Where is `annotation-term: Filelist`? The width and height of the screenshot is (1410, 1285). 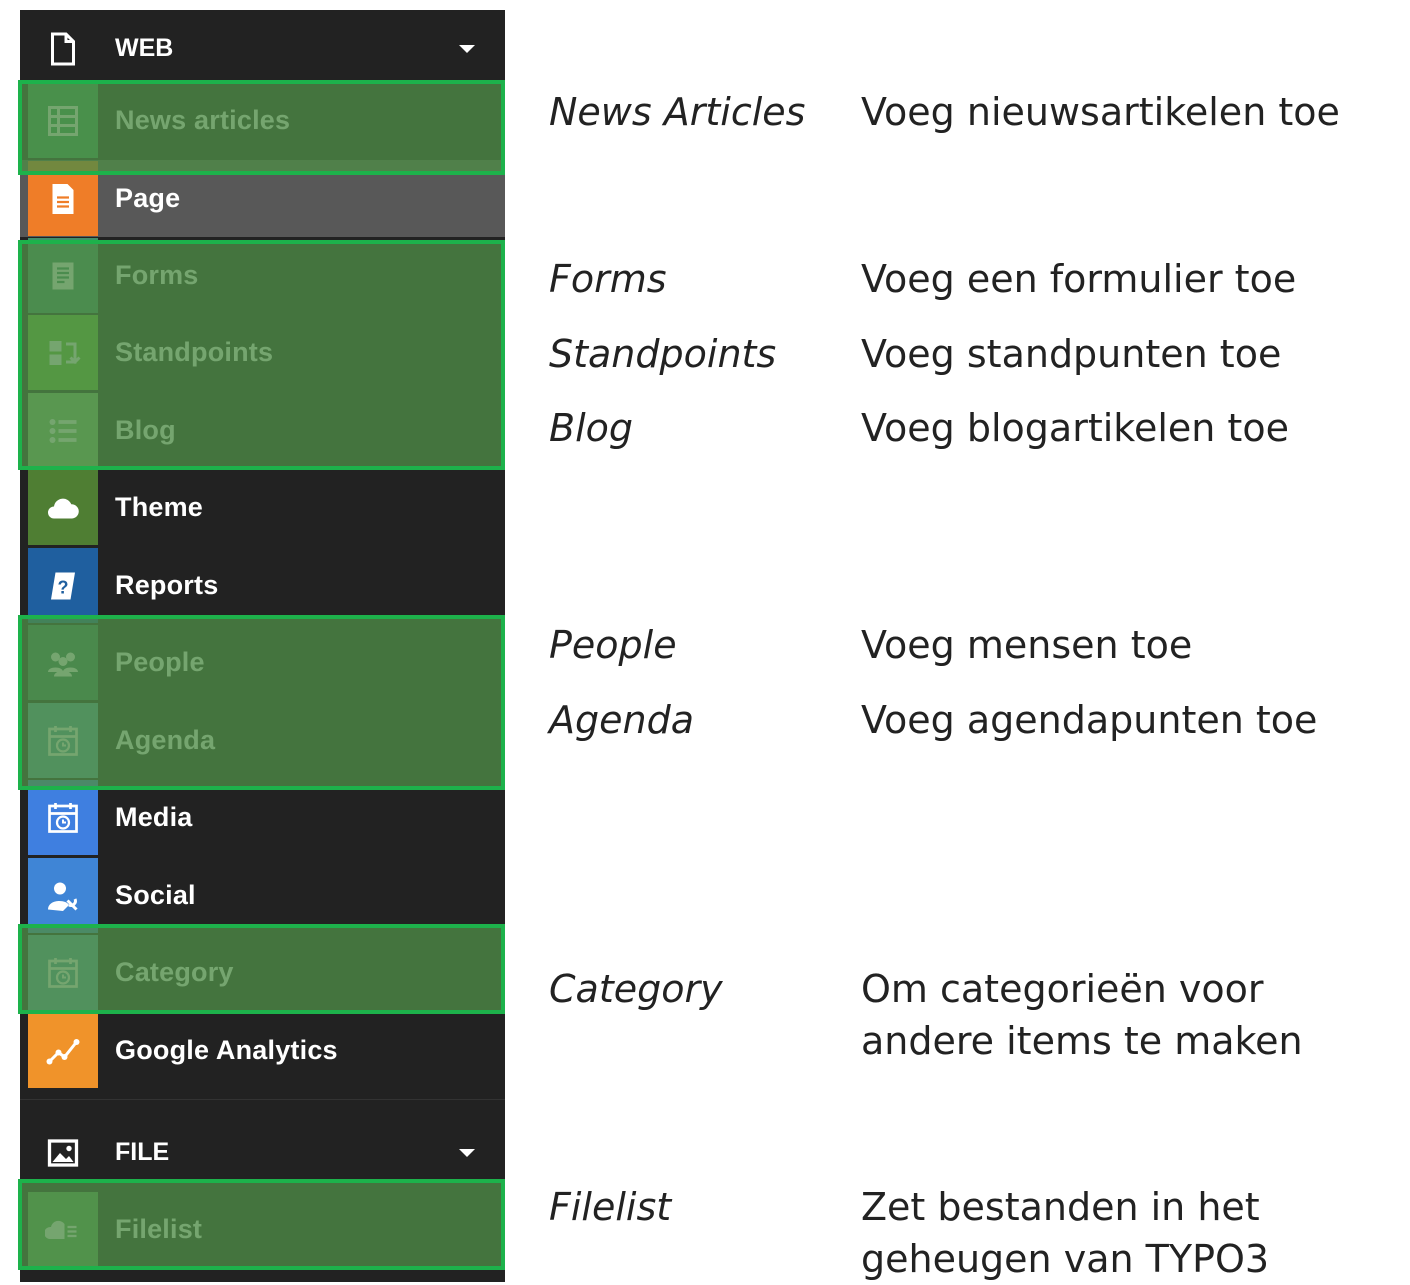
annotation-term: Filelist is located at coordinates (610, 1207).